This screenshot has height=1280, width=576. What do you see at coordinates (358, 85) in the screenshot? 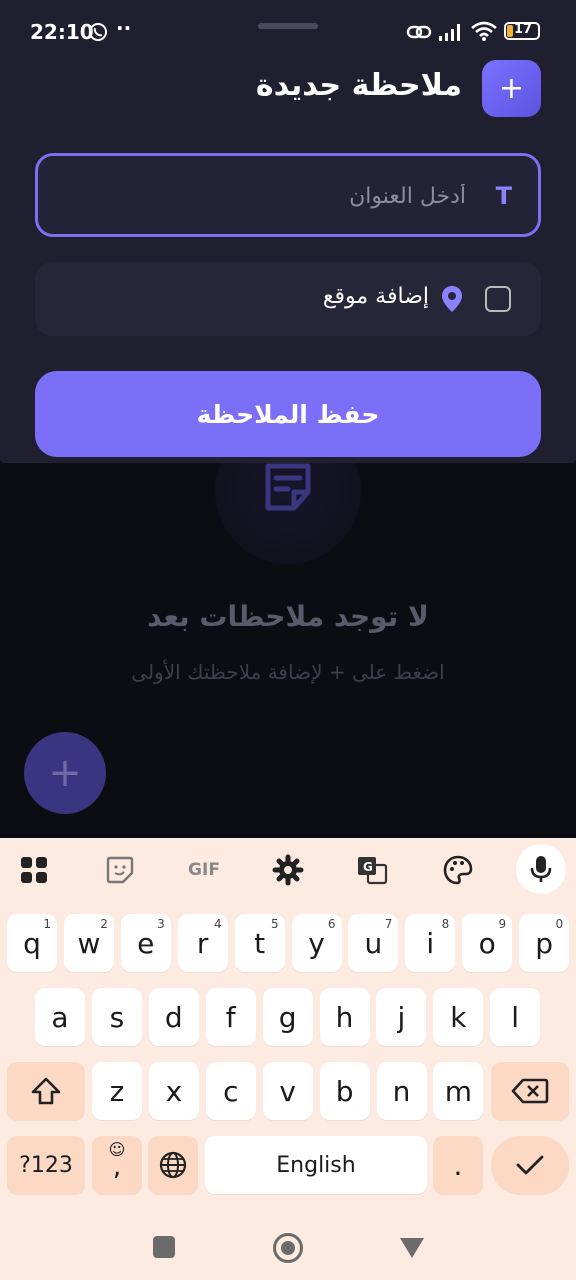
I see `sheet-title: ملاحظة جديدة` at bounding box center [358, 85].